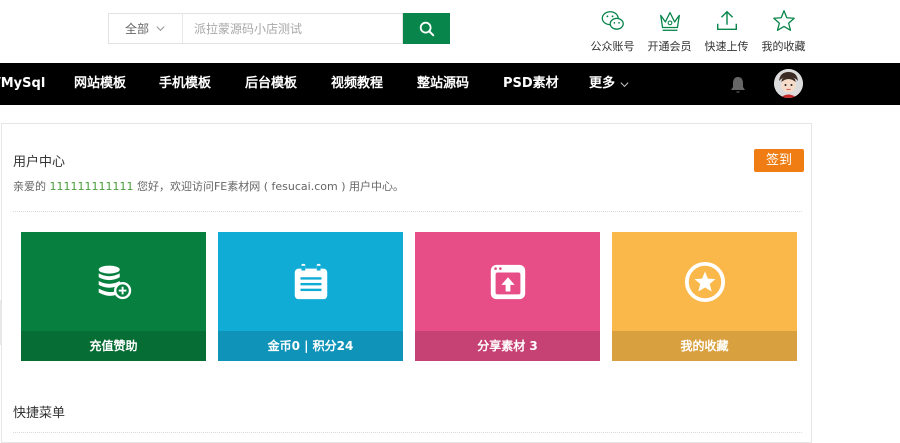  I want to click on upload-icon, so click(726, 20).